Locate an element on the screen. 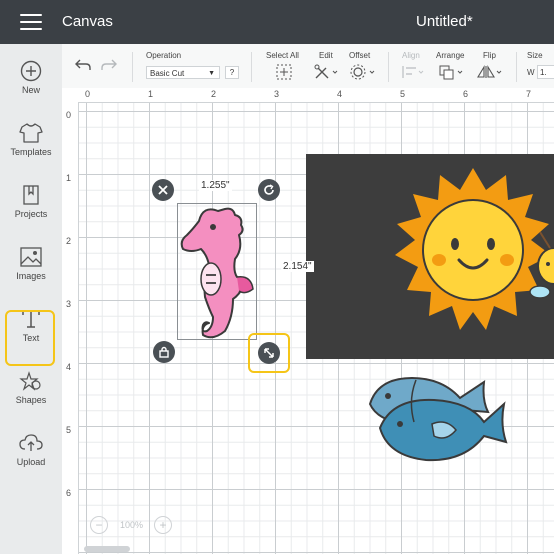 Image resolution: width=554 pixels, height=554 pixels. arrange-icon is located at coordinates (451, 72).